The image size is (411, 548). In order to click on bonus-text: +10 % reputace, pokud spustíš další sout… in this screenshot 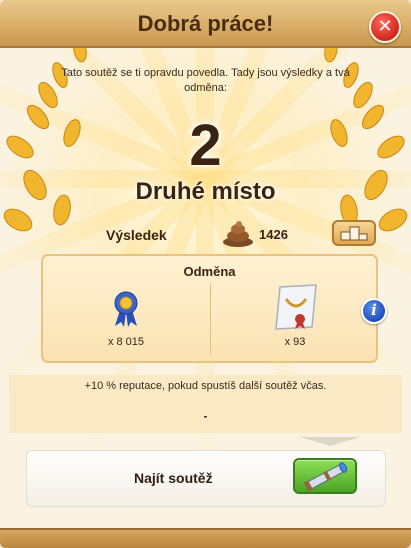, I will do `click(205, 386)`.